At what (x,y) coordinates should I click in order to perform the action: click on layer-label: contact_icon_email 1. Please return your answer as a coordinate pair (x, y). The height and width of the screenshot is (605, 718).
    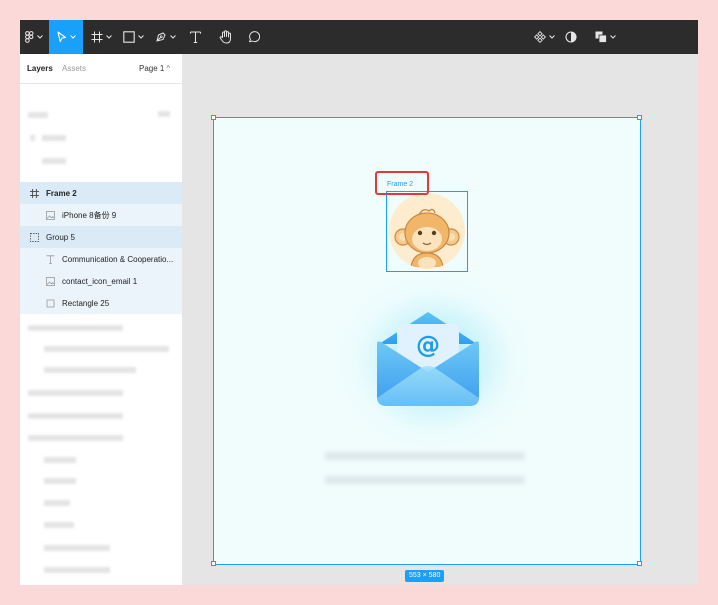
    Looking at the image, I should click on (100, 281).